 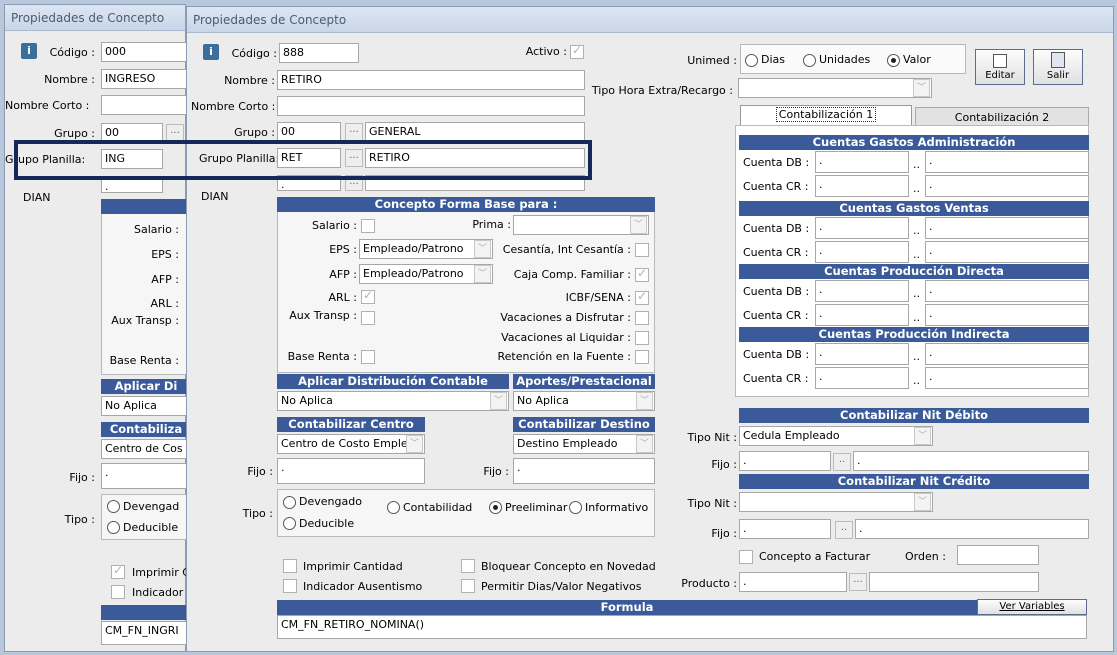 What do you see at coordinates (638, 225) in the screenshot?
I see `prima-dropdown-icon: ﹀` at bounding box center [638, 225].